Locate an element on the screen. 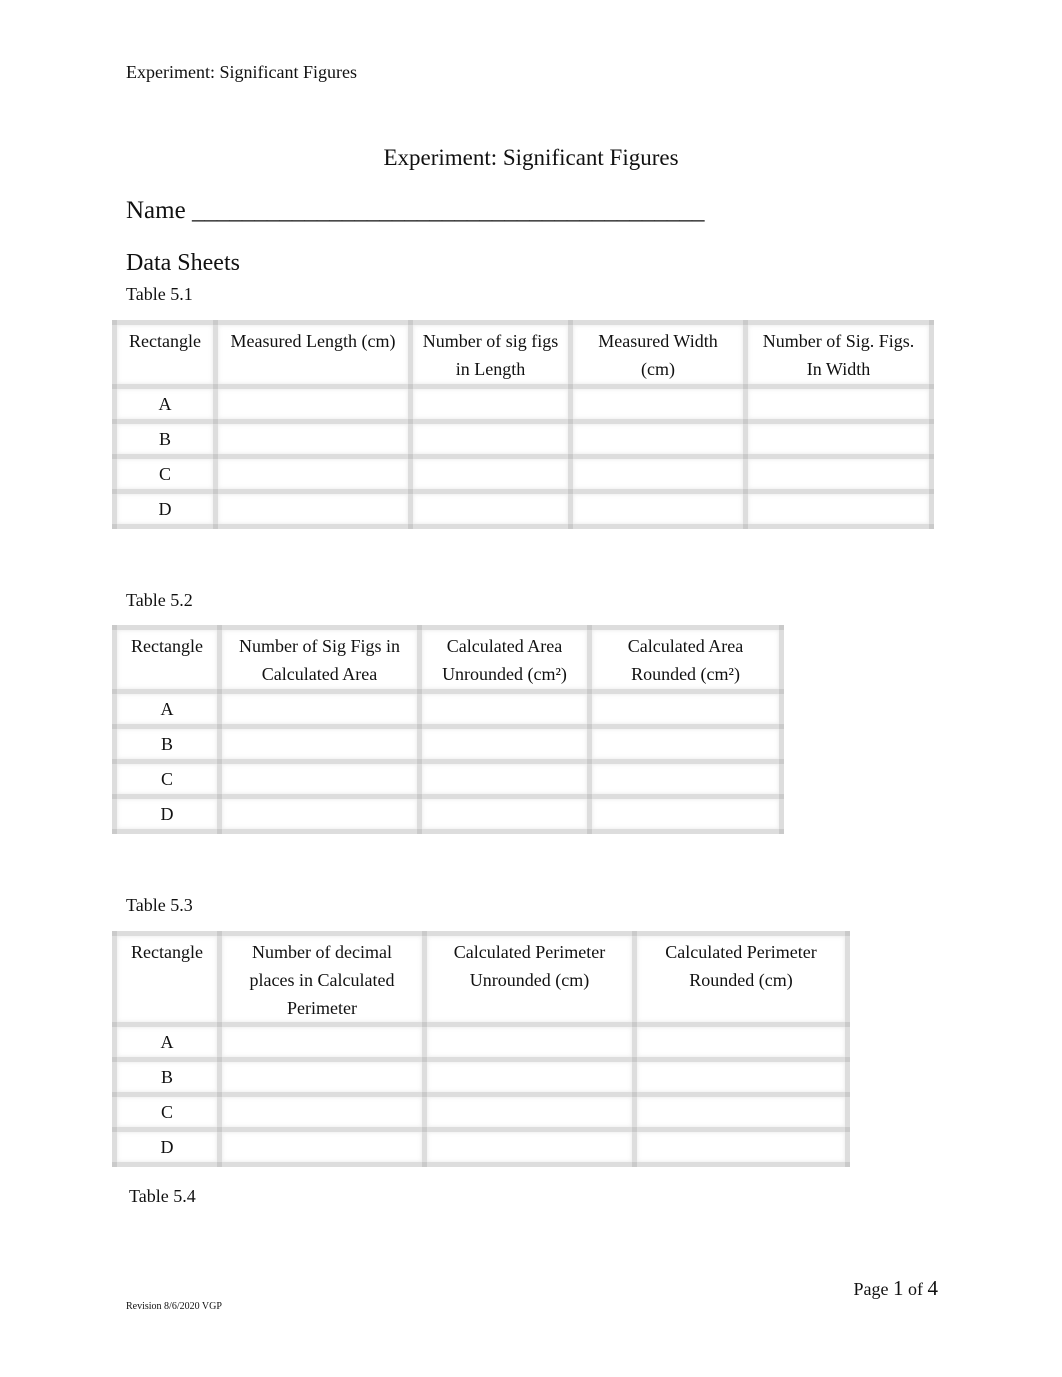 This screenshot has width=1062, height=1377. column-header-text: Measured Width (cm) is located at coordinates (658, 355).